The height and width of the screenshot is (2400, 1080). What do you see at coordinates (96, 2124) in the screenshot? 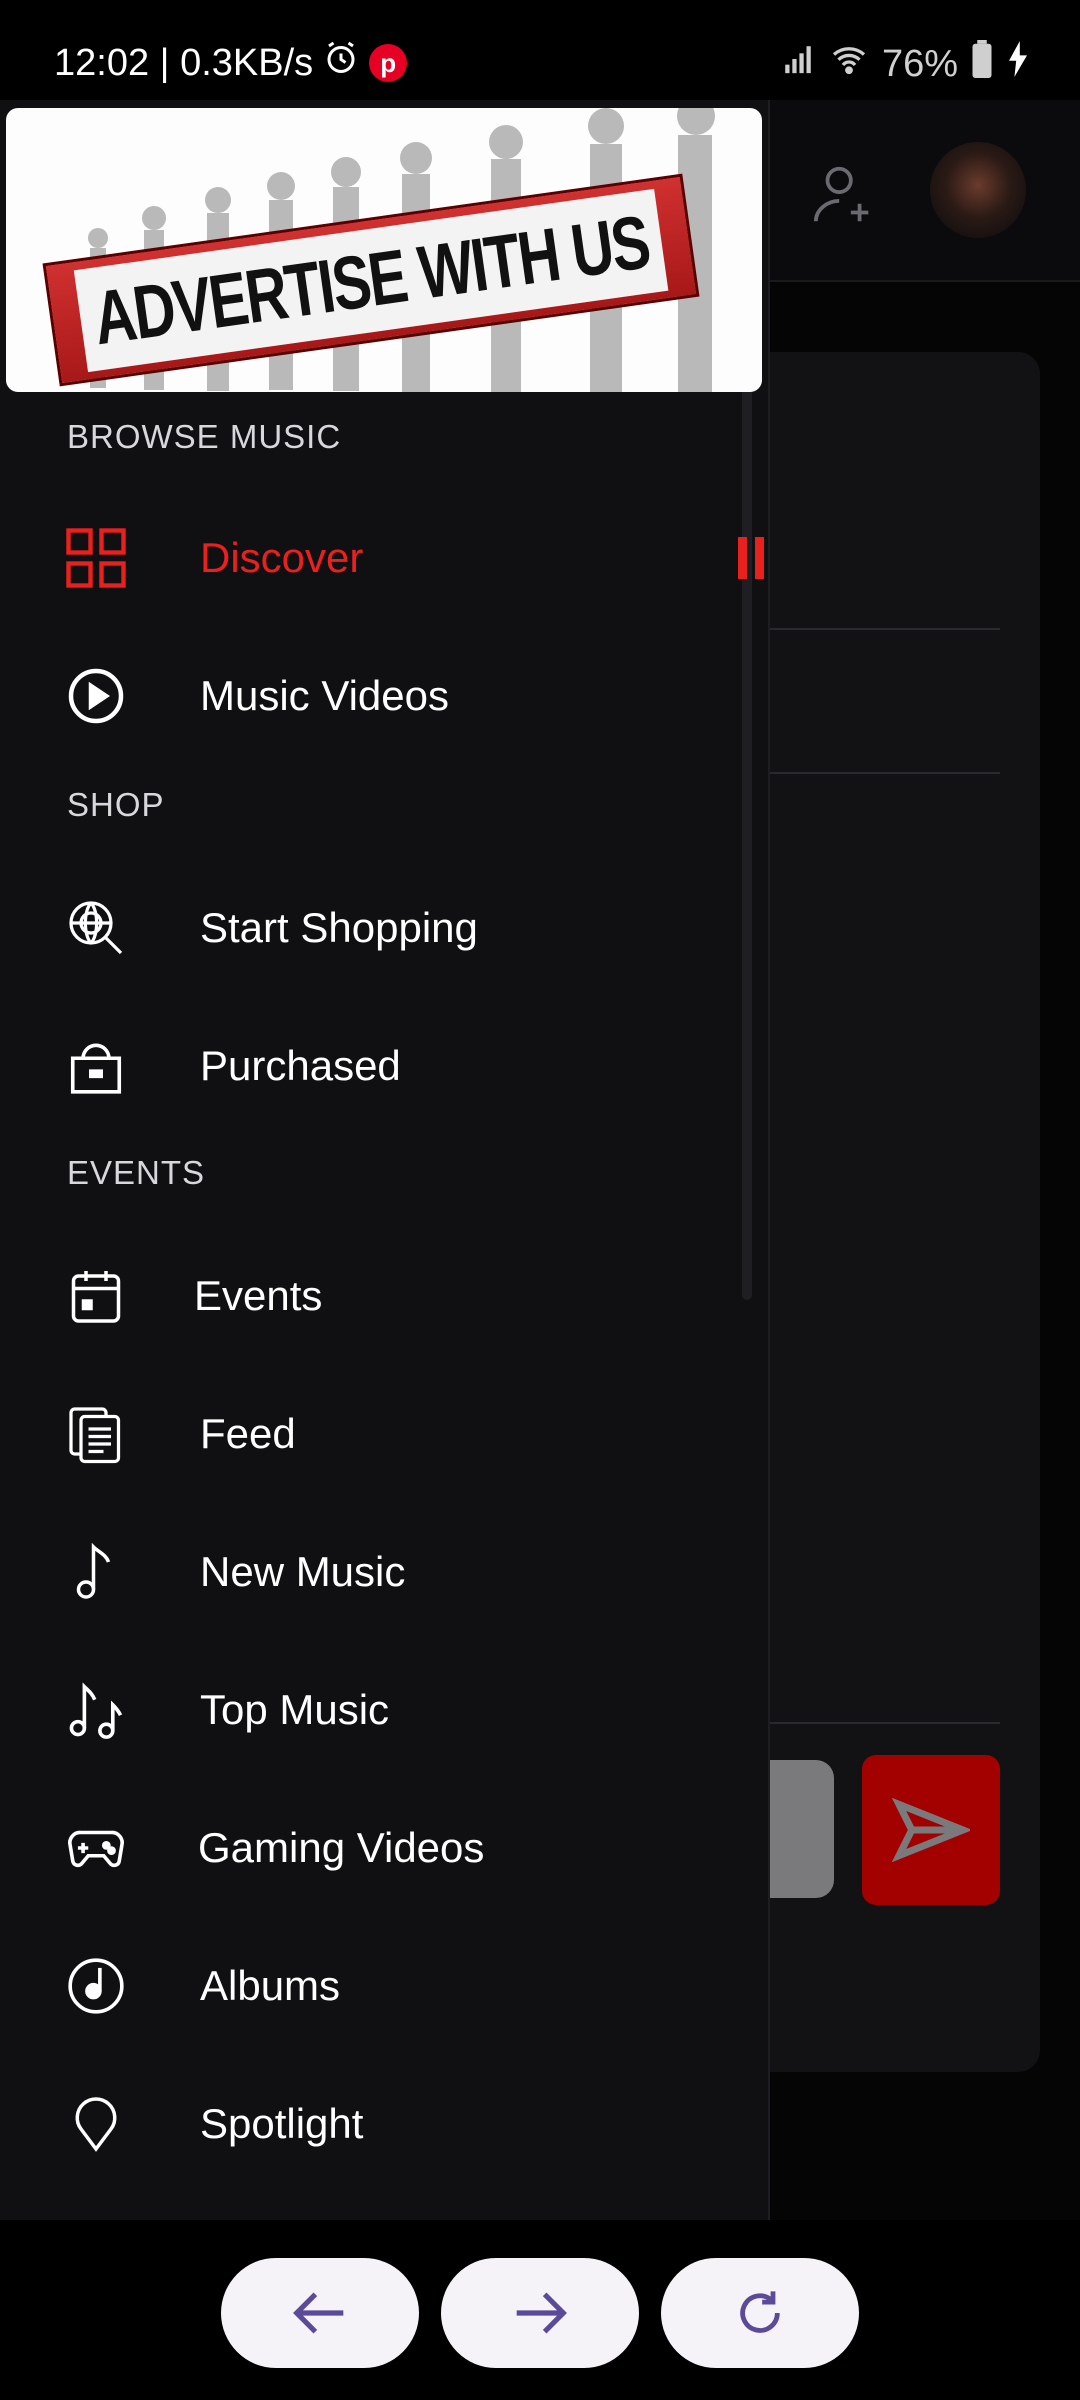
I see `map-pin-icon` at bounding box center [96, 2124].